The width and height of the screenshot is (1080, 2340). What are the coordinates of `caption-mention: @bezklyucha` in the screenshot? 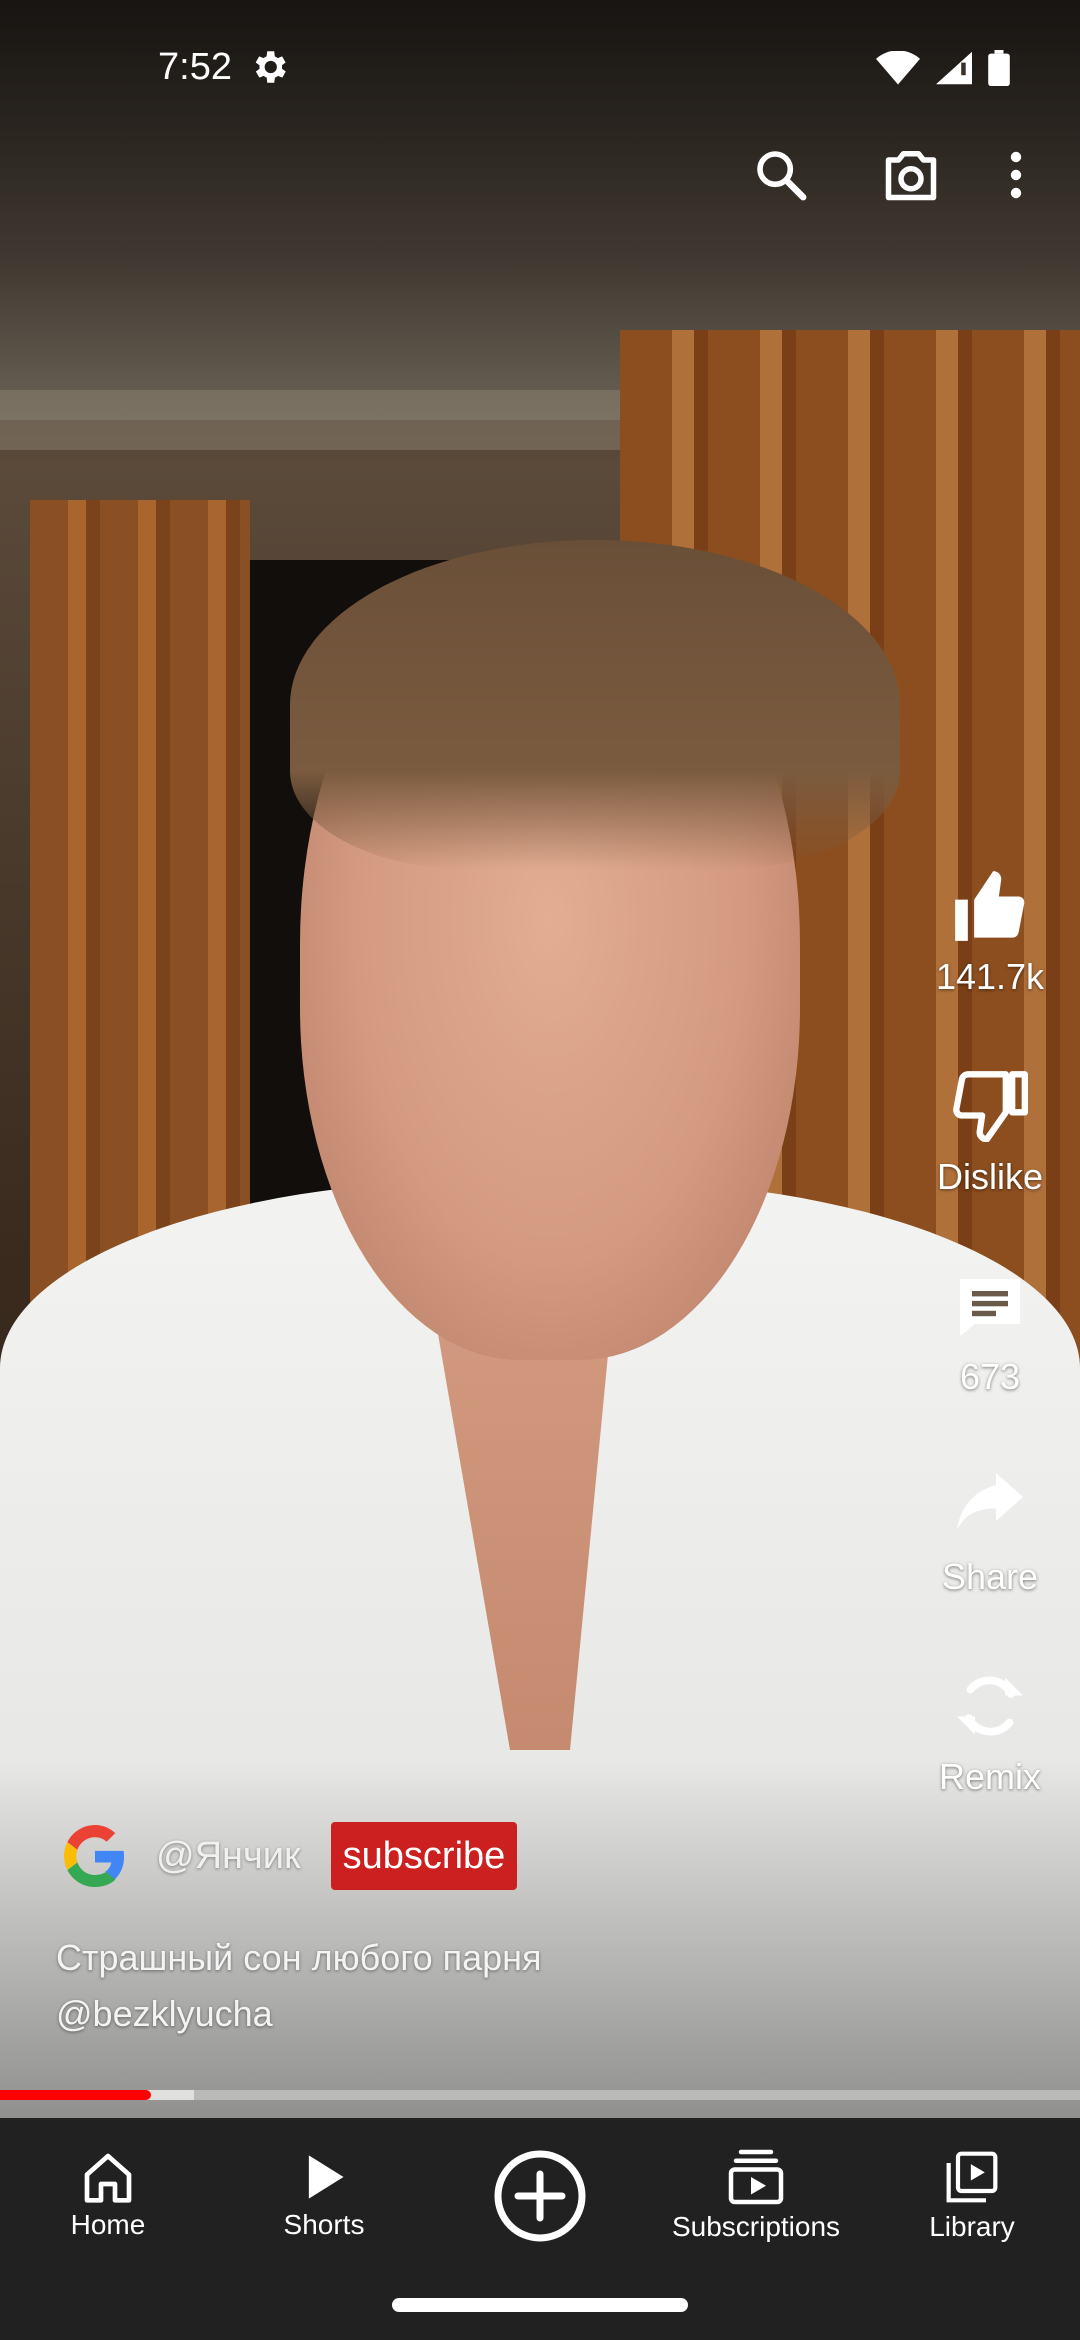 It's located at (406, 2014).